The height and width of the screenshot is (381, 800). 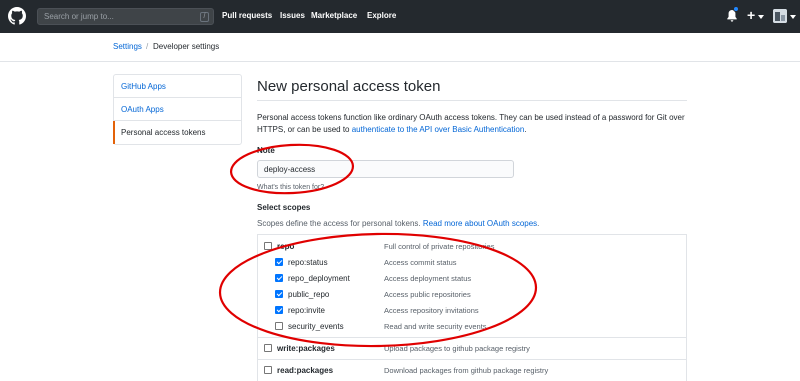 I want to click on scope-description: Read and write security events, so click(x=435, y=326).